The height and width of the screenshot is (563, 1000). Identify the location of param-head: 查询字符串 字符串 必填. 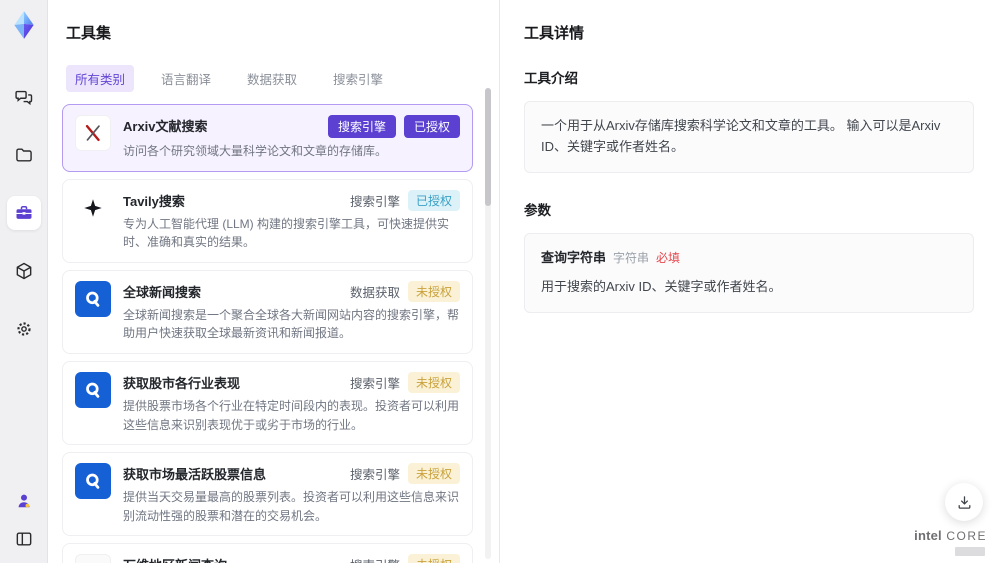
(749, 258).